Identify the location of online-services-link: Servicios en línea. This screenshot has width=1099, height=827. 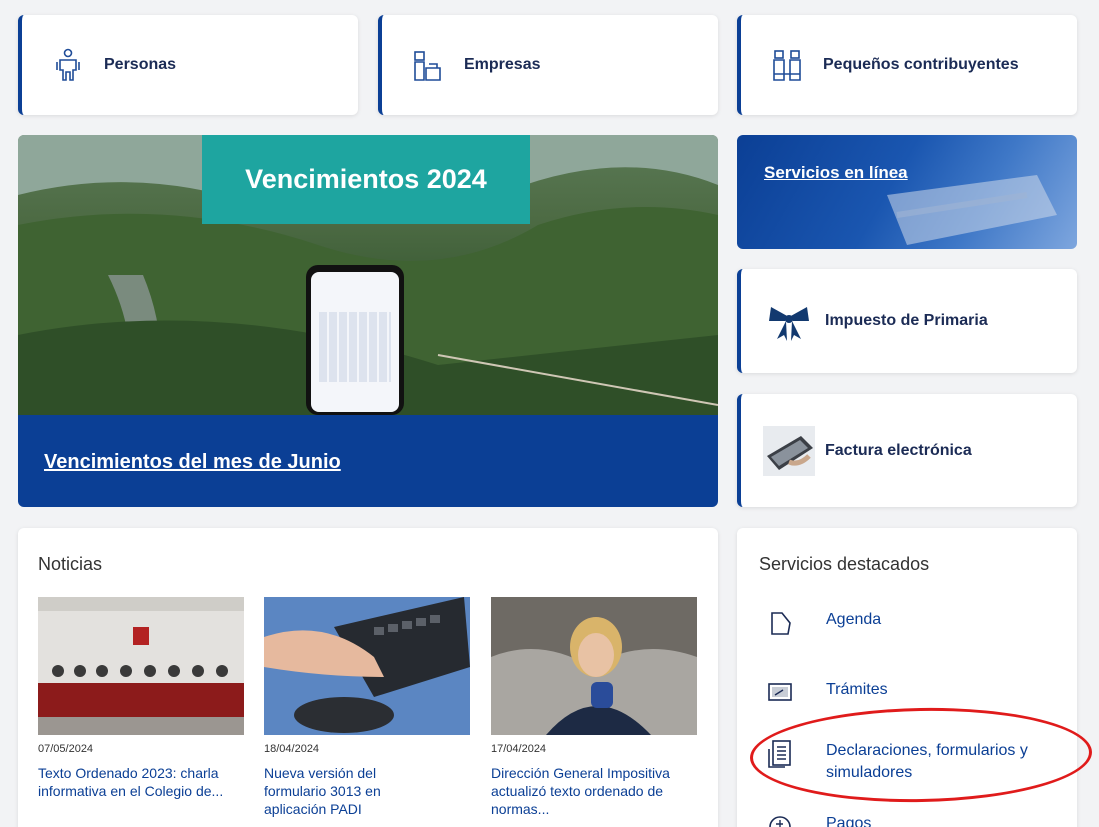
(836, 173).